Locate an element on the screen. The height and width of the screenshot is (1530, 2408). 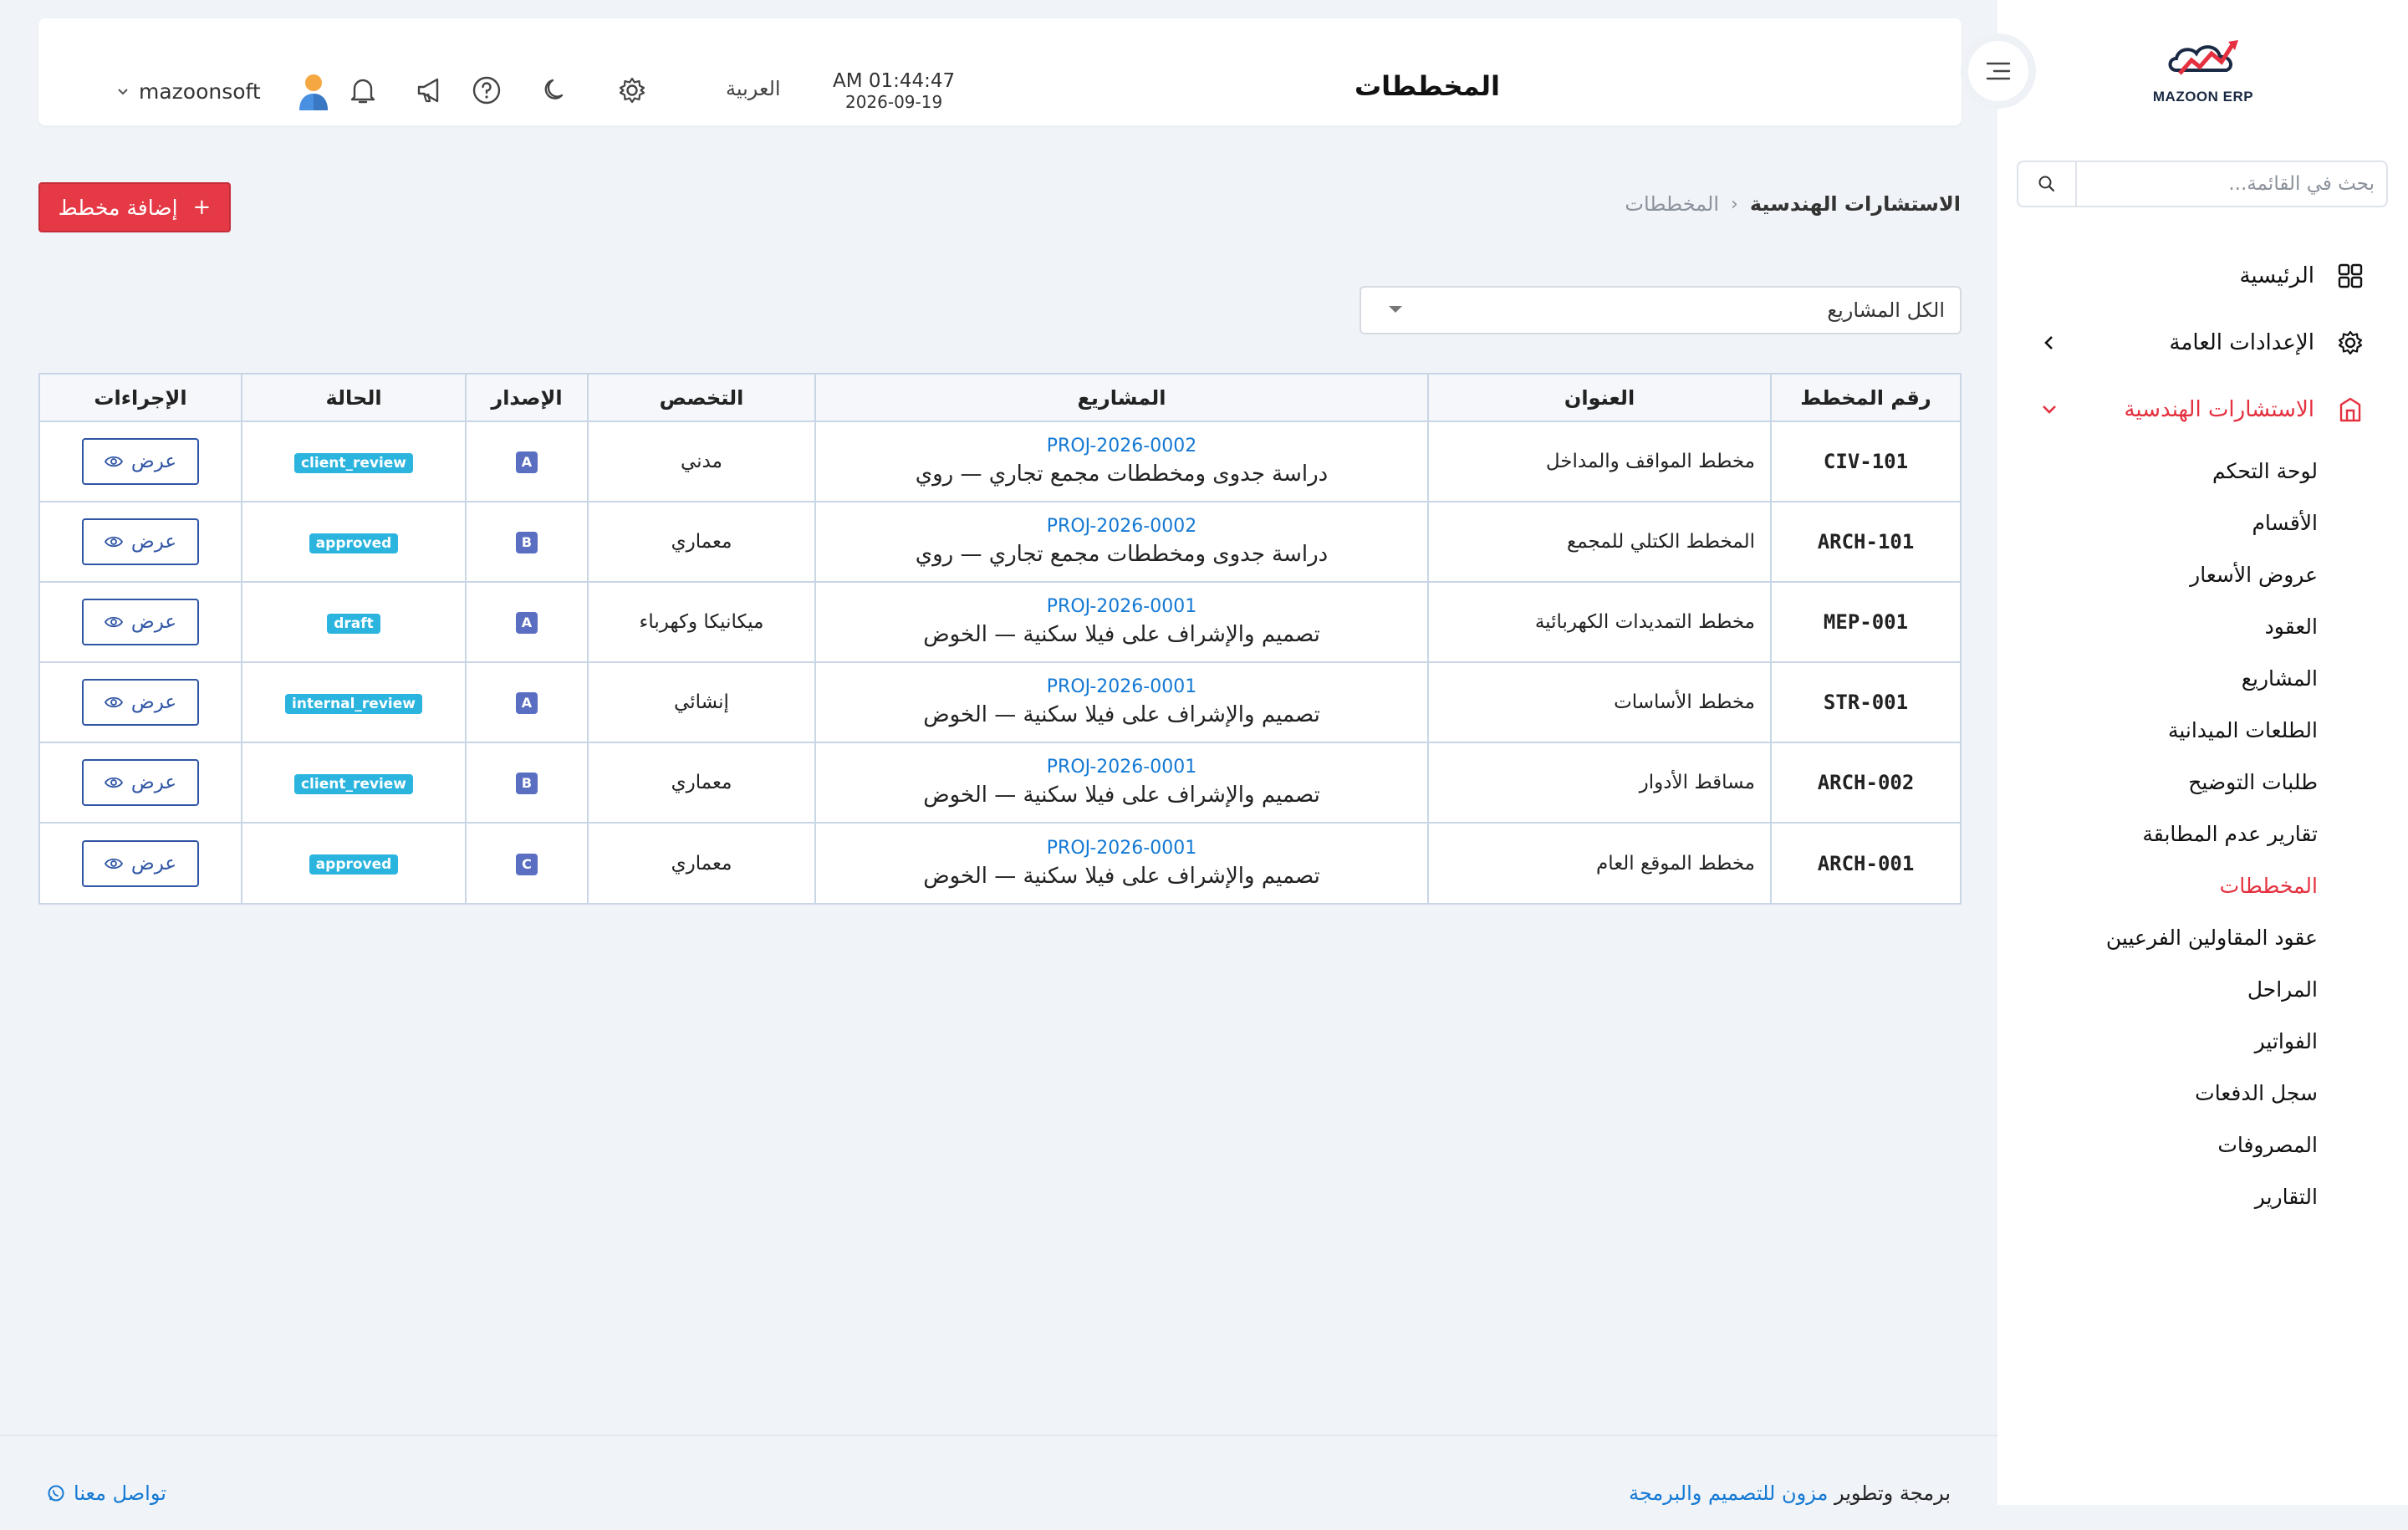
col-header-actions: الإجراءات is located at coordinates (141, 398).